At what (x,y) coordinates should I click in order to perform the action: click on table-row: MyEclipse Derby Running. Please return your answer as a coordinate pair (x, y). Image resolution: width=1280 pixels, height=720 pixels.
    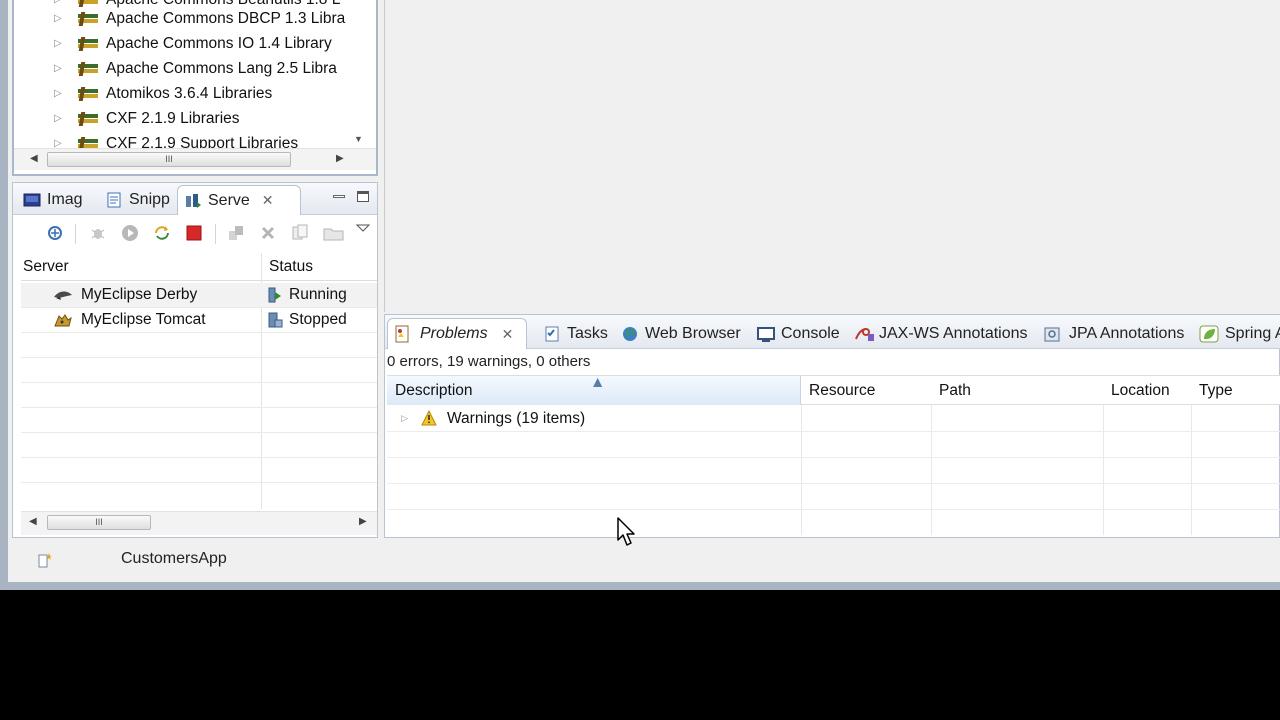
    Looking at the image, I should click on (199, 295).